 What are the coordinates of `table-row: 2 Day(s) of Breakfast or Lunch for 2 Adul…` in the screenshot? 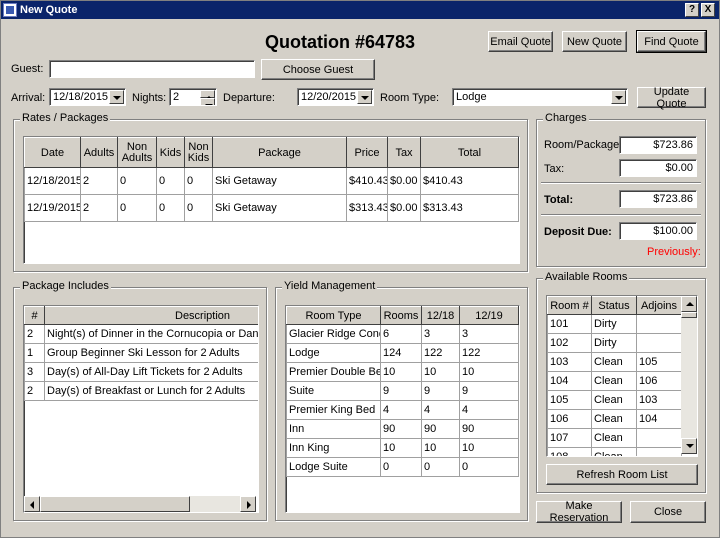 It's located at (141, 391).